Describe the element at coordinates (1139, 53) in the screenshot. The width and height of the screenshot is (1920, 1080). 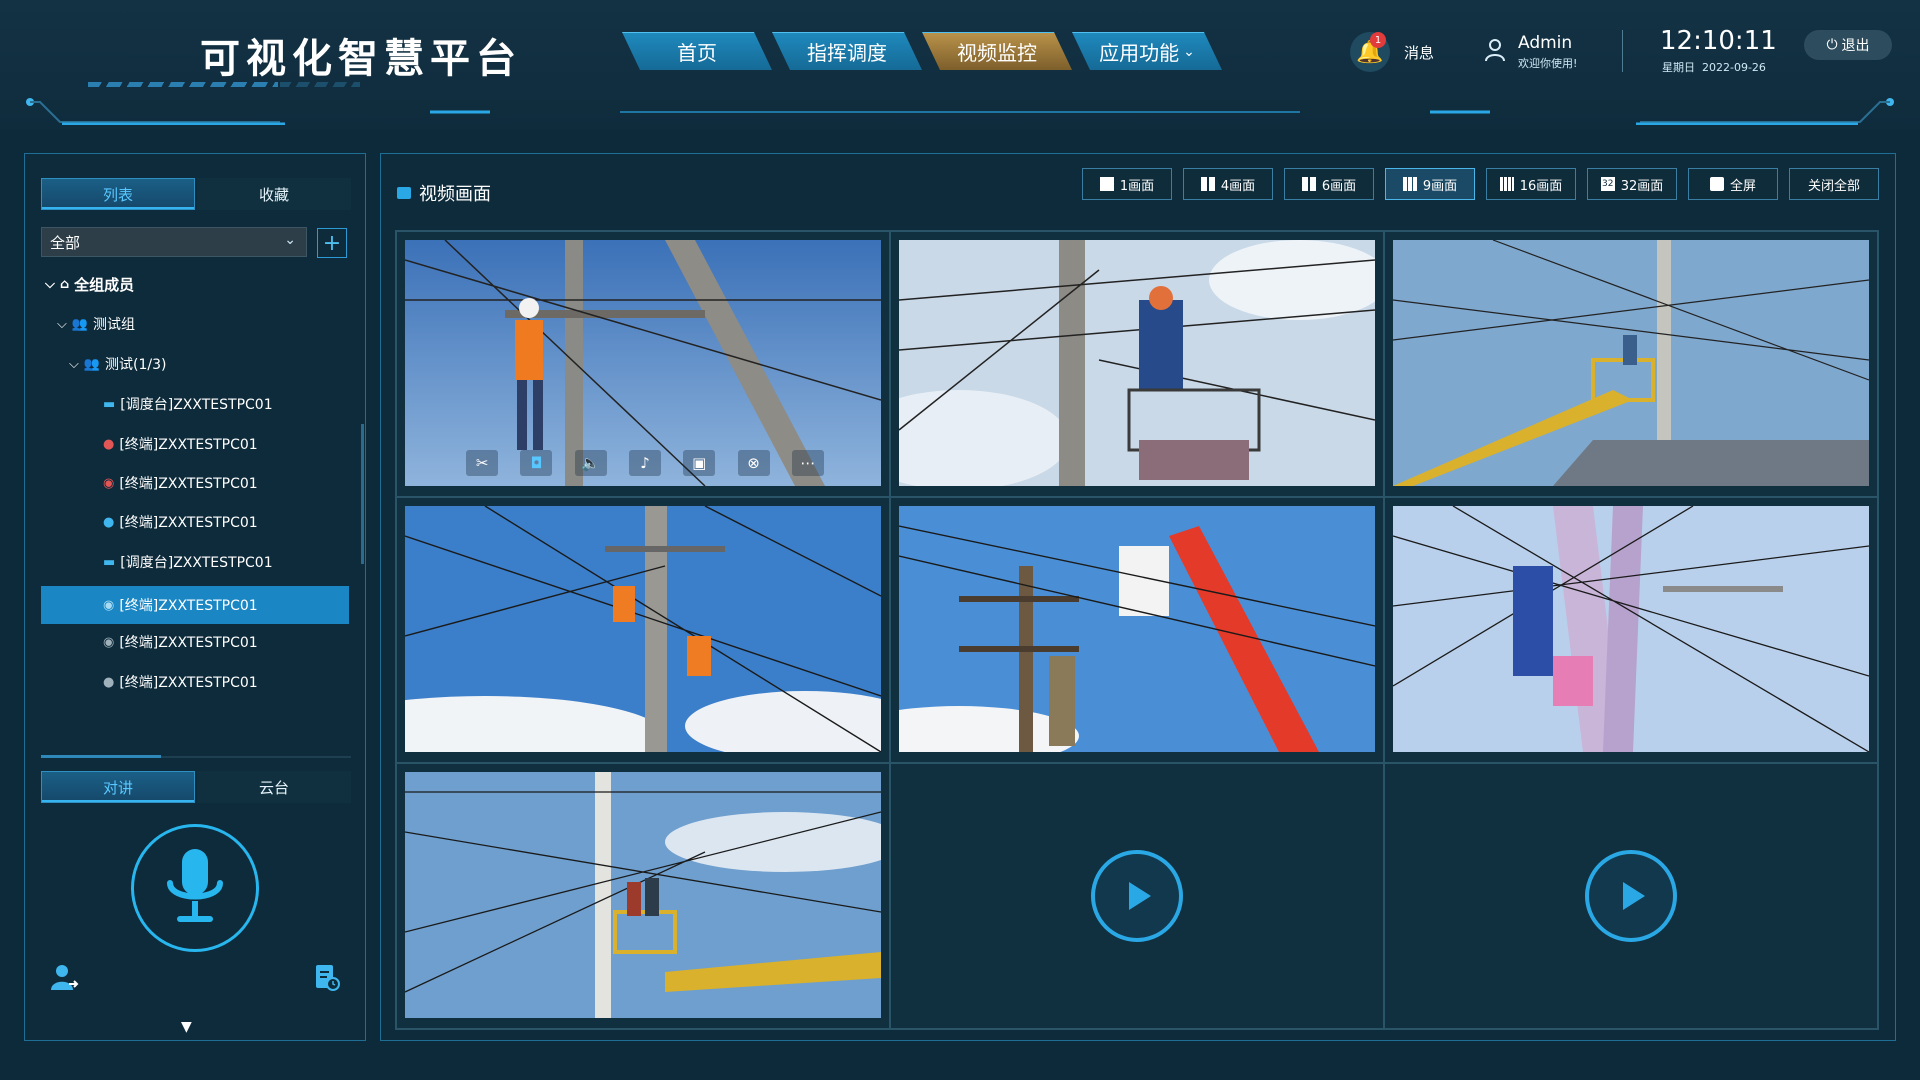
I see `nav-app-functions-label: 应用功能` at that location.